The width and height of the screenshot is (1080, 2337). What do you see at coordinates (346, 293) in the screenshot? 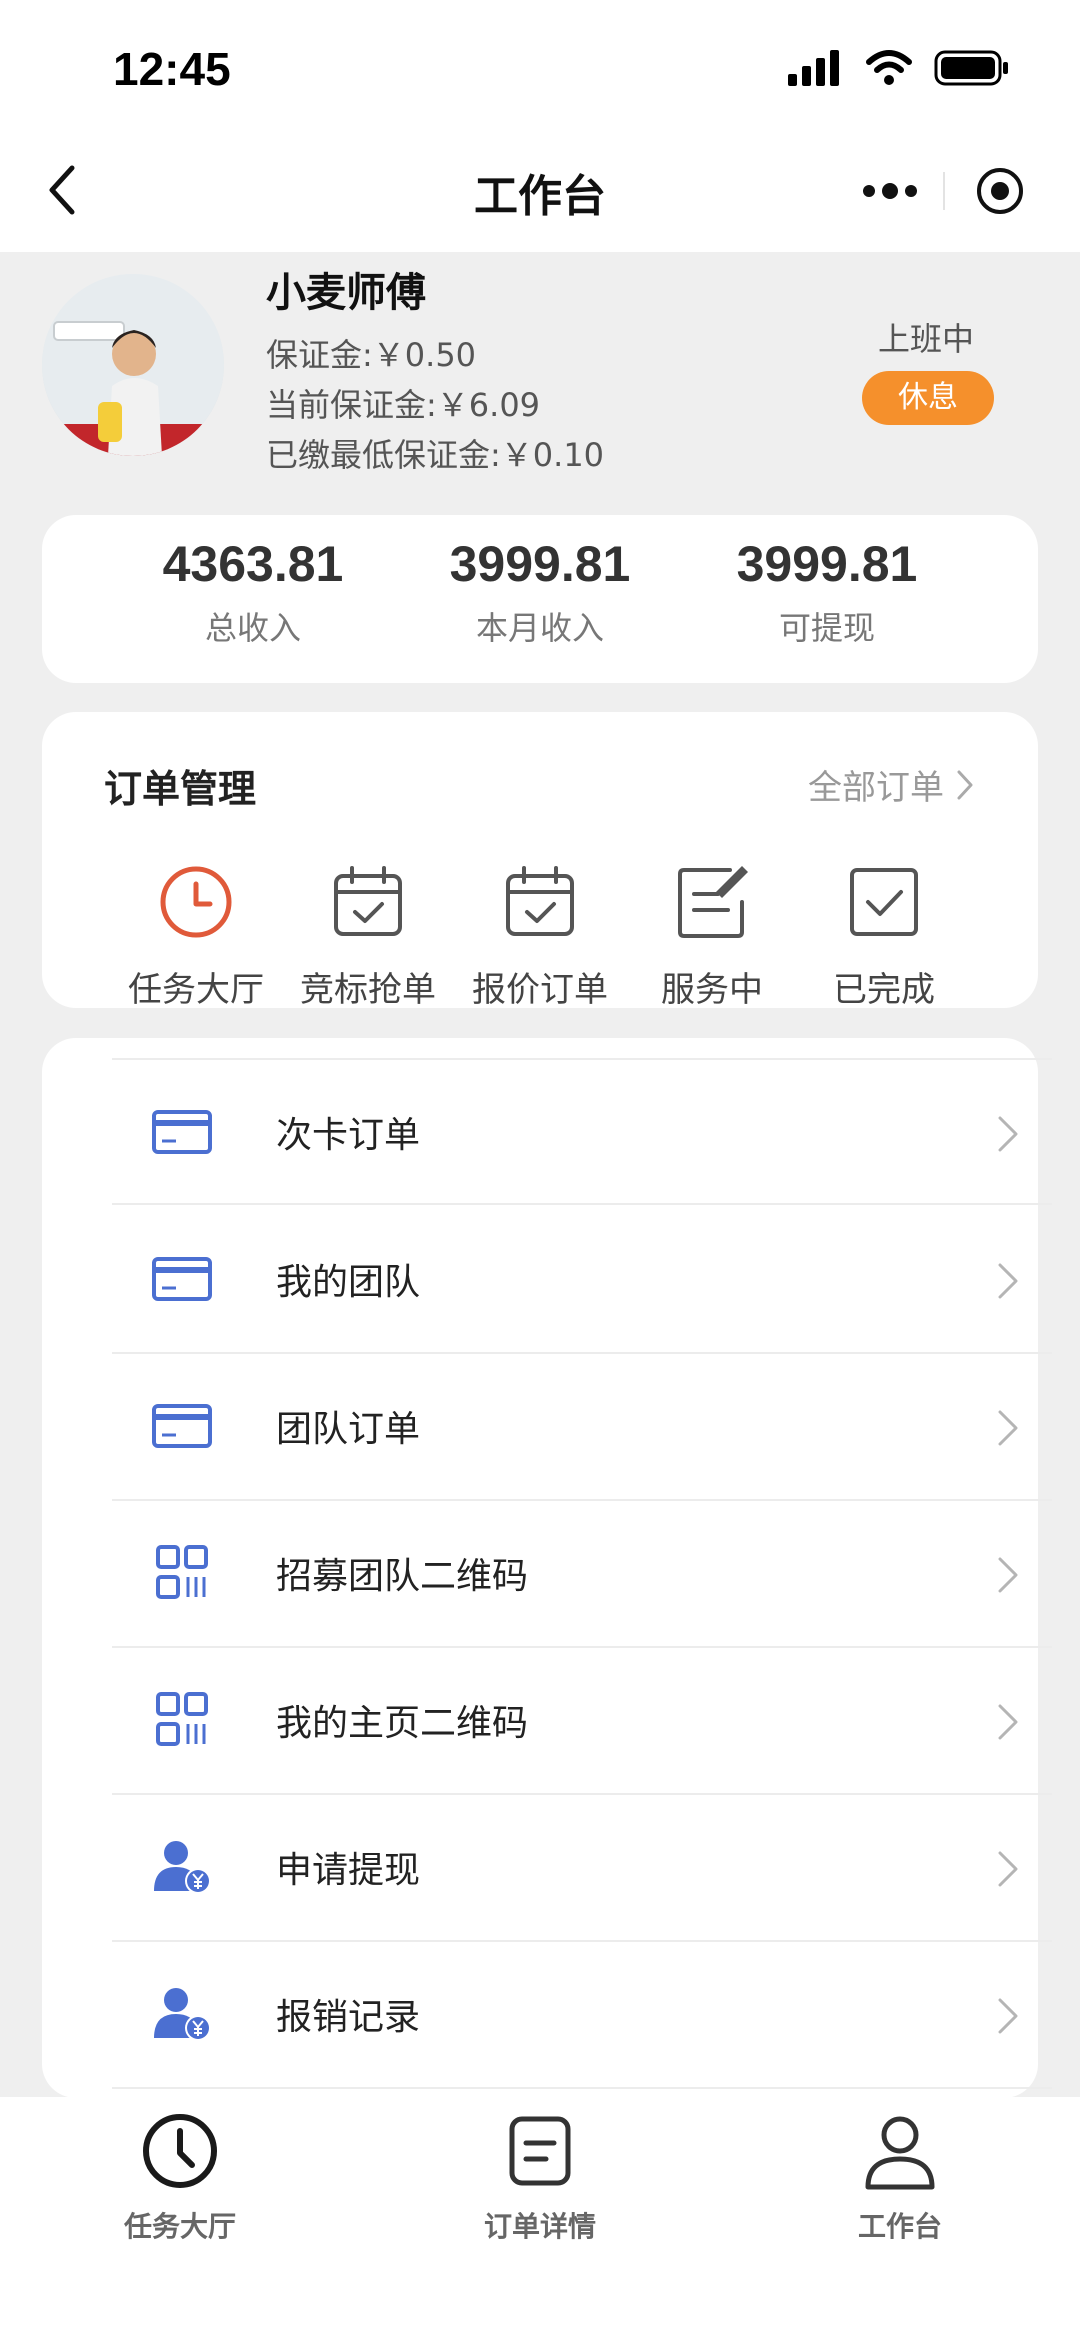
I see `user-name: 小麦师傅` at bounding box center [346, 293].